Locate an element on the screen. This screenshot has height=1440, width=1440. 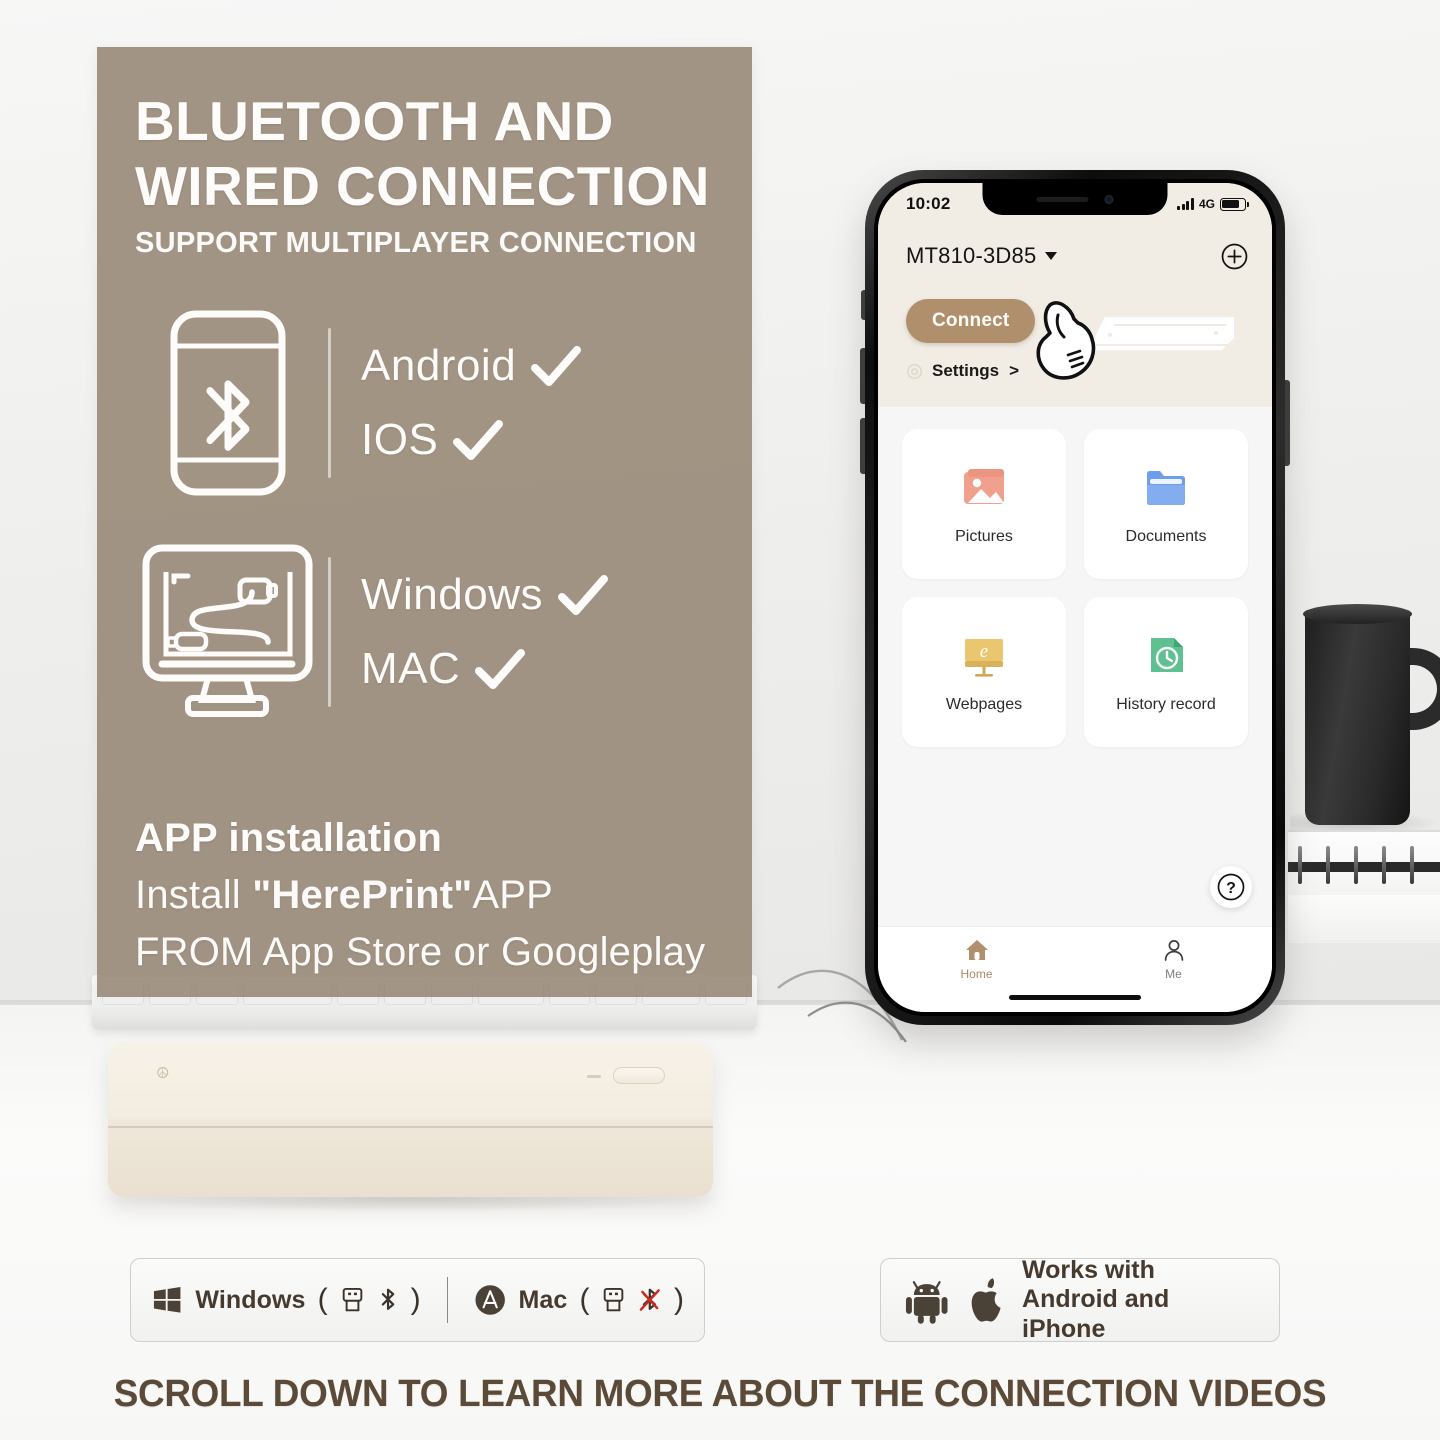
connect-card-left: Connect Settings > is located at coordinates (1001, 338).